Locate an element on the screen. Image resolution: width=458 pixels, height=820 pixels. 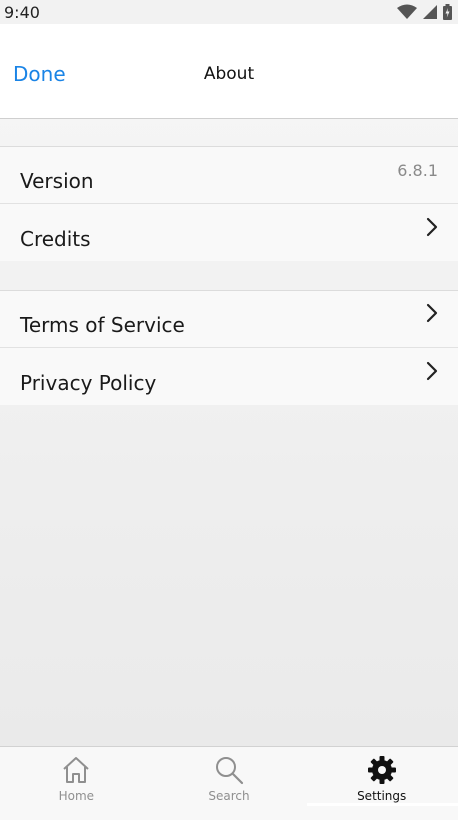
search-icon is located at coordinates (229, 770).